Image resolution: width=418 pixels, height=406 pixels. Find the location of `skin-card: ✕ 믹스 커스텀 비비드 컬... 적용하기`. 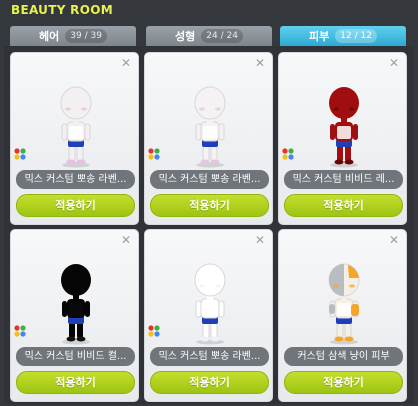

skin-card: ✕ 믹스 커스텀 비비드 컬... 적용하기 is located at coordinates (74, 315).